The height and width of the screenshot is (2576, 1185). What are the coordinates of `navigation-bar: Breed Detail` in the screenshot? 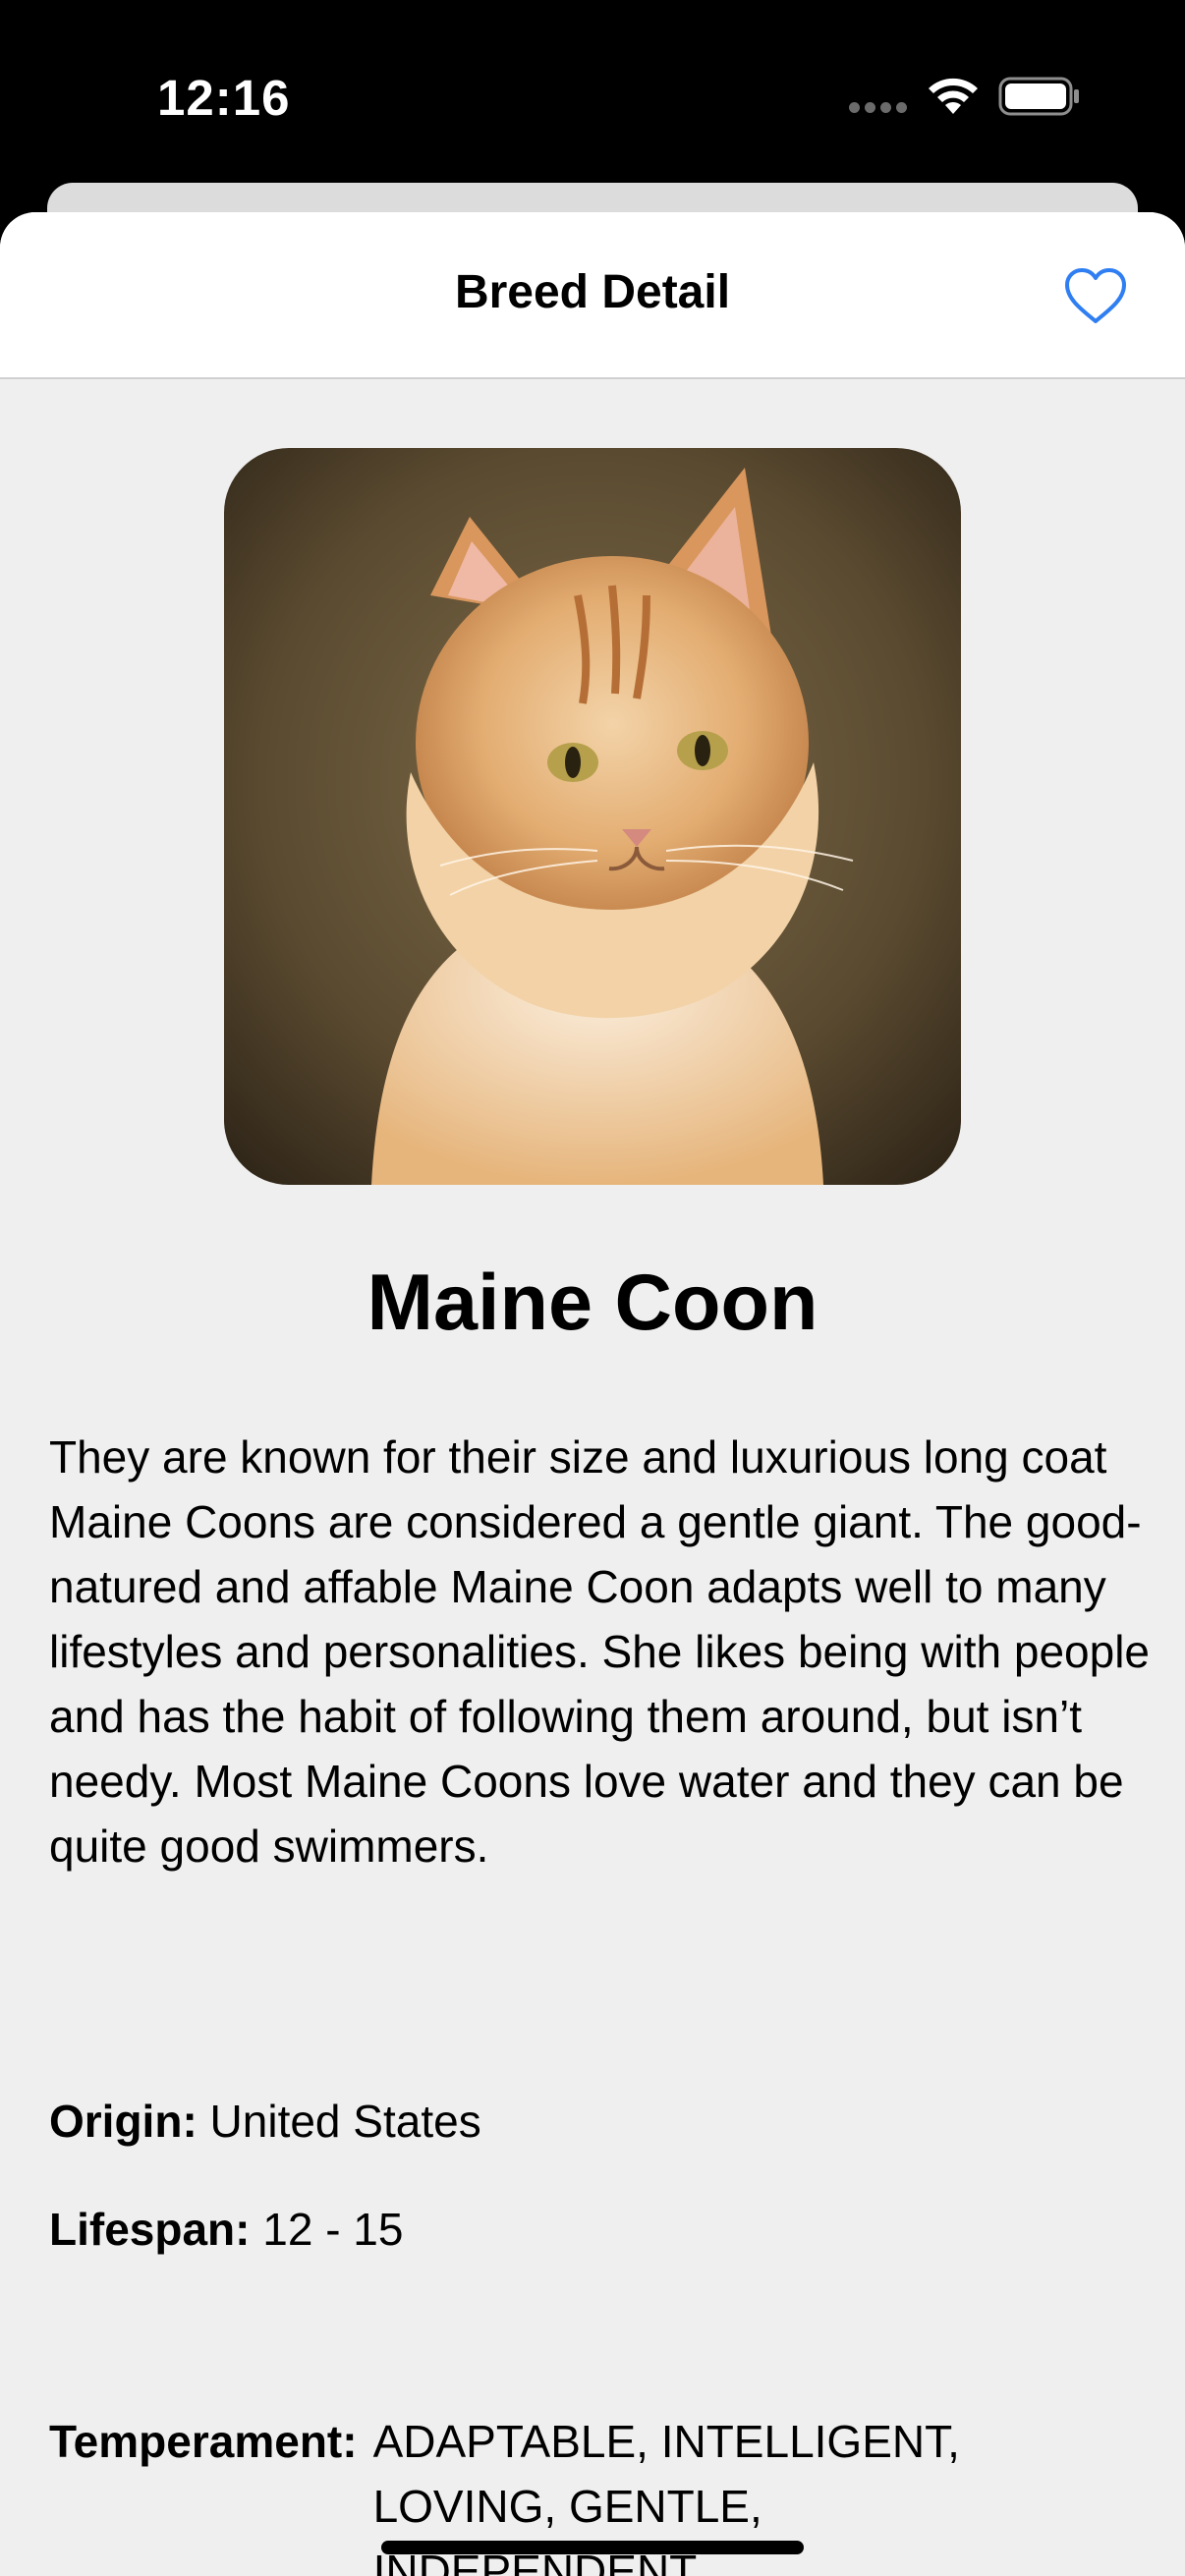 It's located at (592, 295).